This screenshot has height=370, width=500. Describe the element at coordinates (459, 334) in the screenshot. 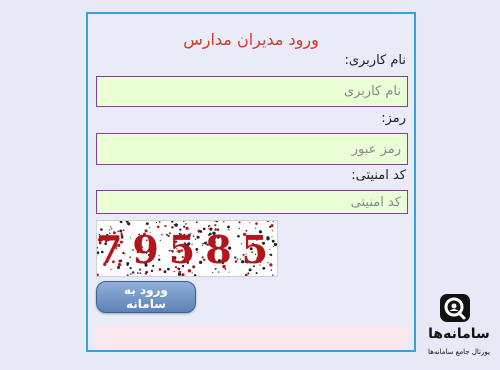

I see `logo-name: سامانه‌ها` at that location.